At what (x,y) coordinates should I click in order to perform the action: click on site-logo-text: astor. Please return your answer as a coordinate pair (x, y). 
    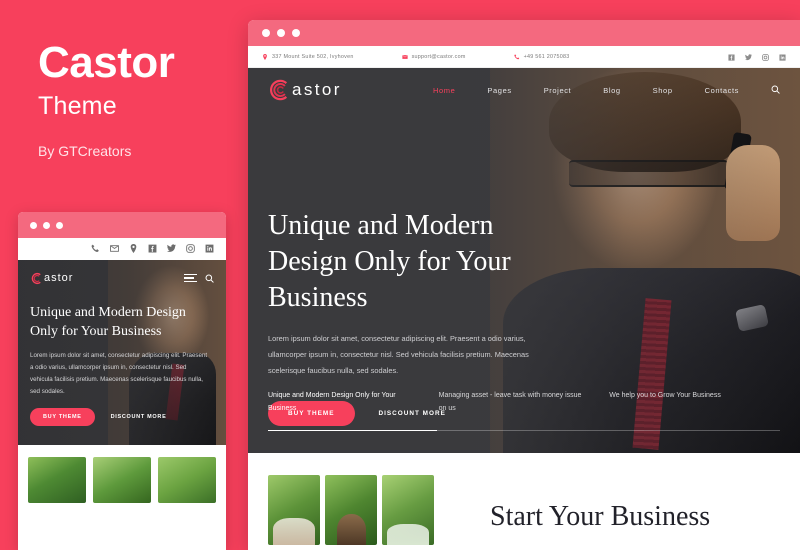
    Looking at the image, I should click on (317, 89).